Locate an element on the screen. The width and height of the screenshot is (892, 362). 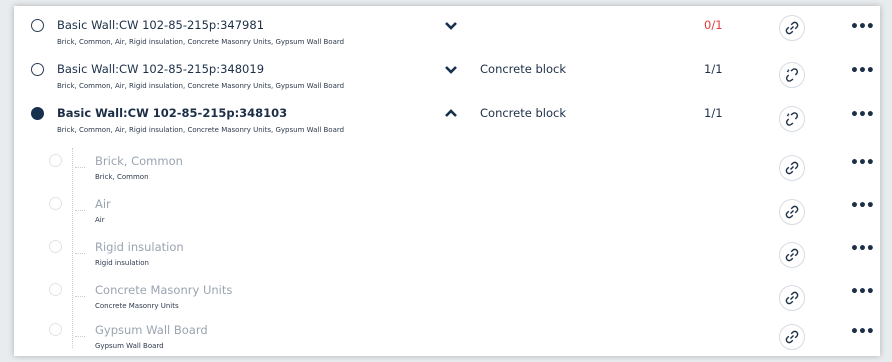
list-item: Brick, Common Brick, Common ••• is located at coordinates (447, 167).